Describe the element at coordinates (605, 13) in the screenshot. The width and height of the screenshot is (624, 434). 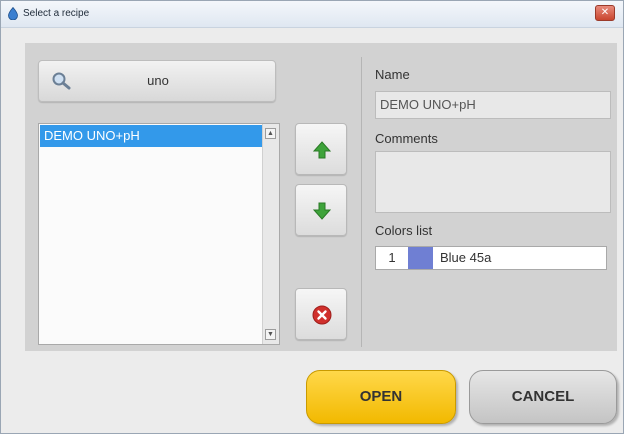
I see `close-button: ✕` at that location.